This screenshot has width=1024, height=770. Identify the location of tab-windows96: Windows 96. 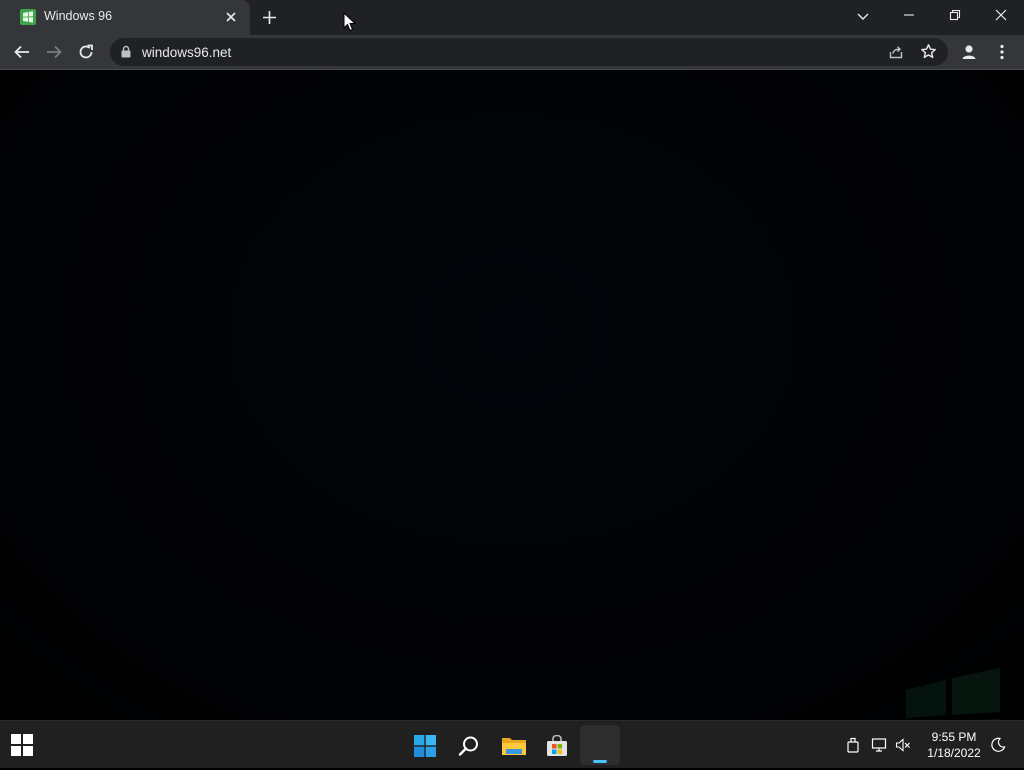
(125, 17).